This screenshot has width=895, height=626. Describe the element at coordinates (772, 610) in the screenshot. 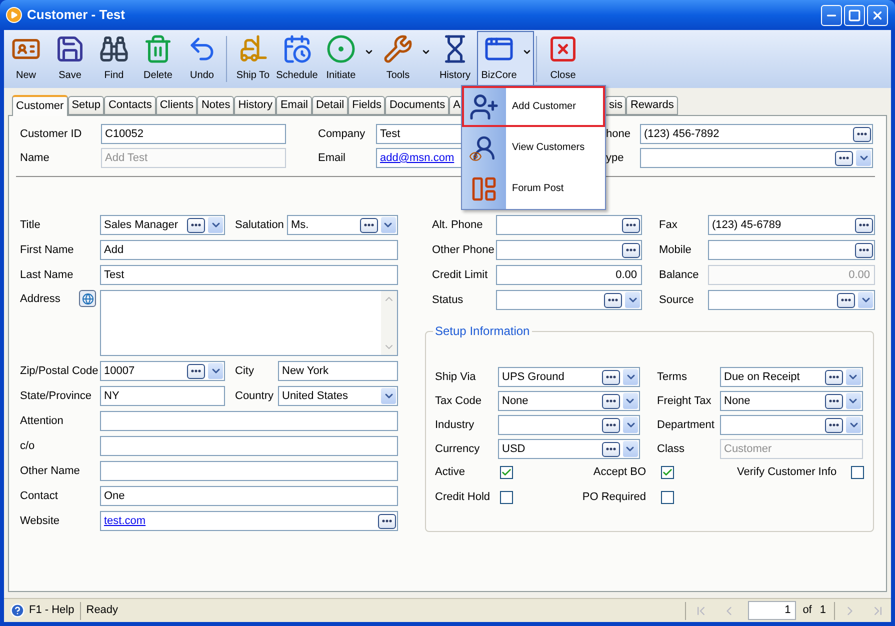

I see `page-field: 1` at that location.